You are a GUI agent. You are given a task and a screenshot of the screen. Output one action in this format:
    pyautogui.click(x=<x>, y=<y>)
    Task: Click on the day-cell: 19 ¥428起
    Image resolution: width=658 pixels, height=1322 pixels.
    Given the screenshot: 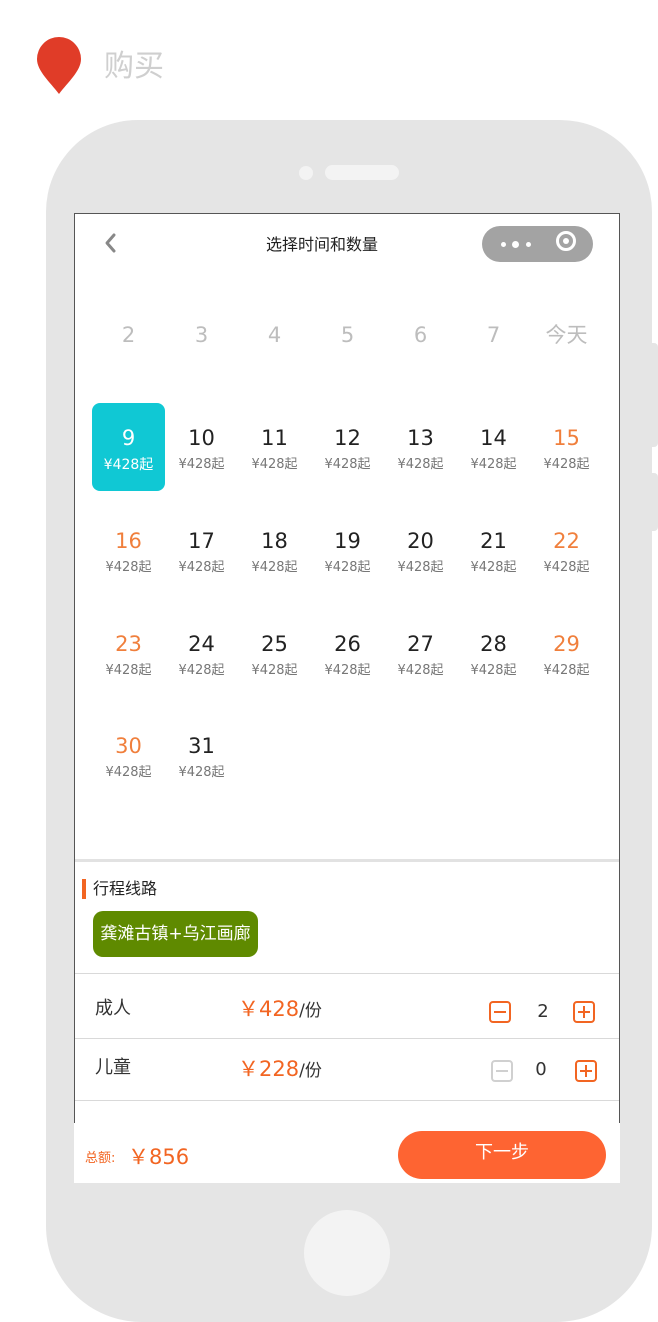 What is the action you would take?
    pyautogui.click(x=347, y=557)
    